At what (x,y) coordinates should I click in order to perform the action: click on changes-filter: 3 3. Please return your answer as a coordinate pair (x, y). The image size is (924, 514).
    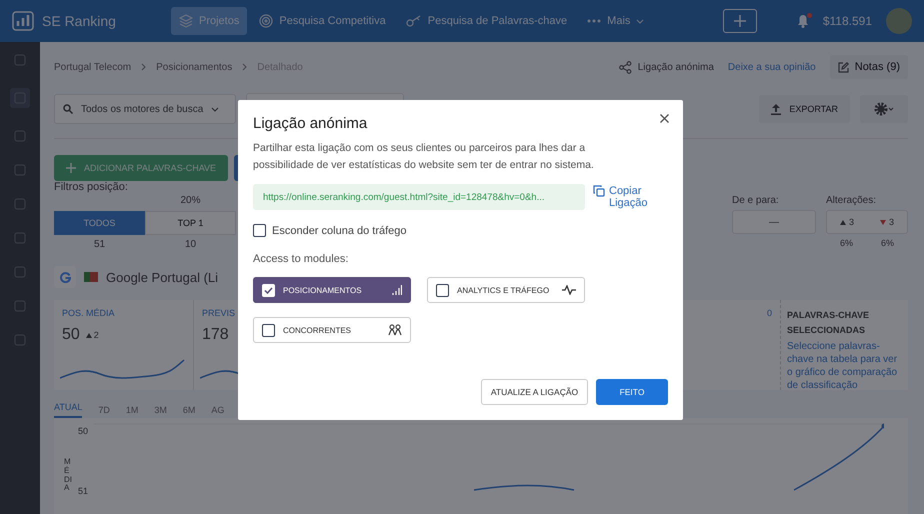
    Looking at the image, I should click on (867, 222).